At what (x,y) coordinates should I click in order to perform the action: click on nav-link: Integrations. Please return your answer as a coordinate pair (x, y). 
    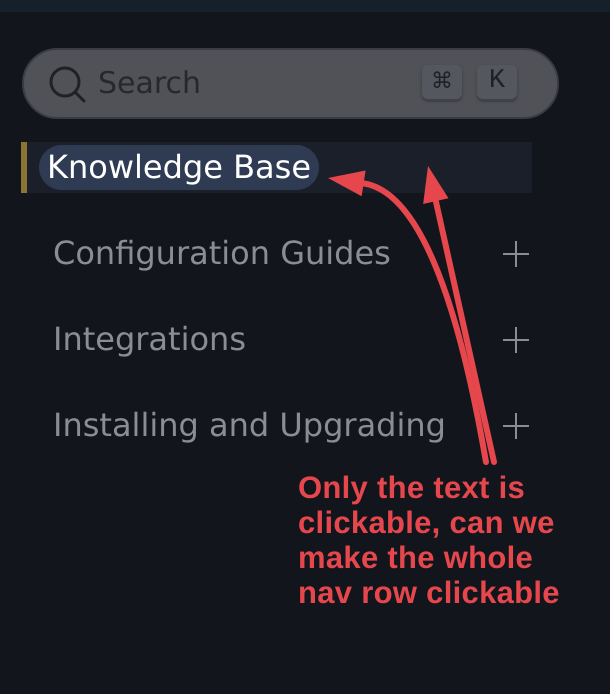
    Looking at the image, I should click on (149, 339).